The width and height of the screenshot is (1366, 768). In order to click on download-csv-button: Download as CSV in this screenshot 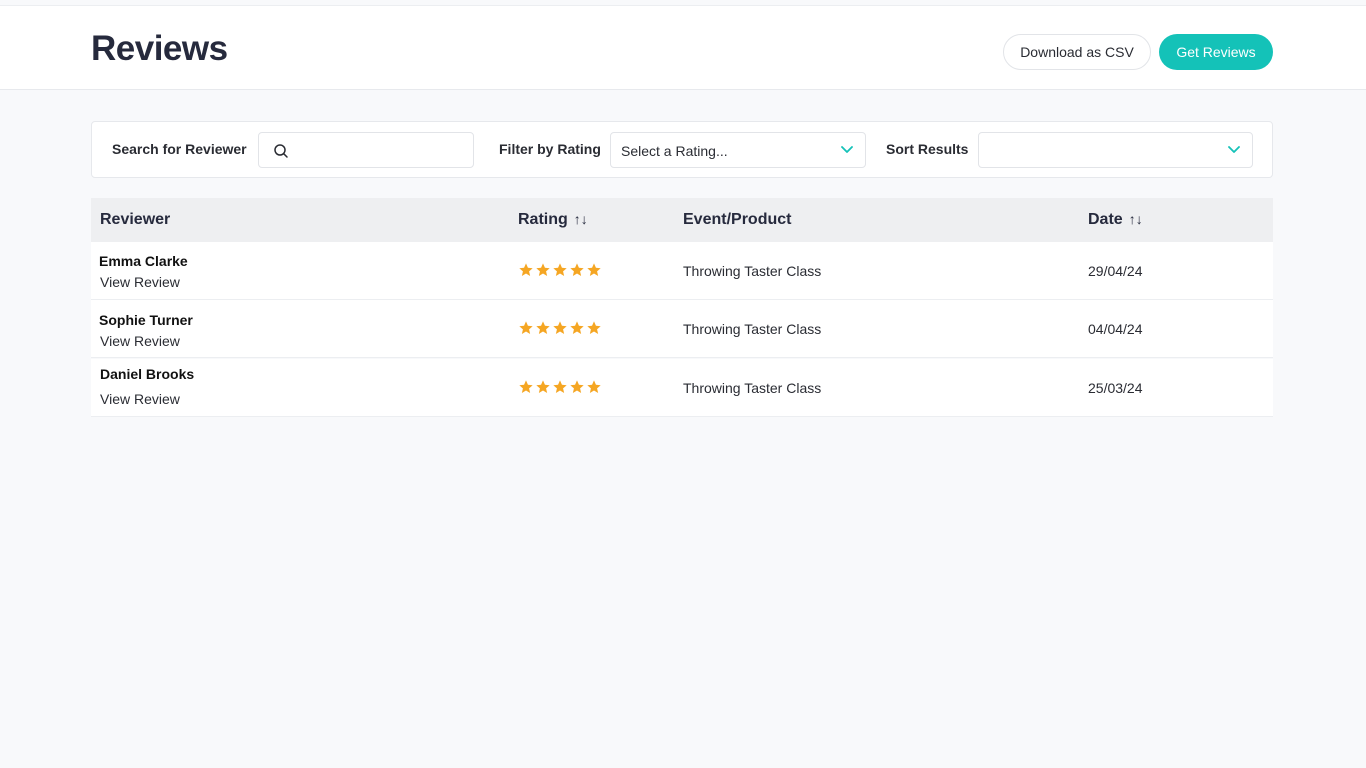, I will do `click(1077, 52)`.